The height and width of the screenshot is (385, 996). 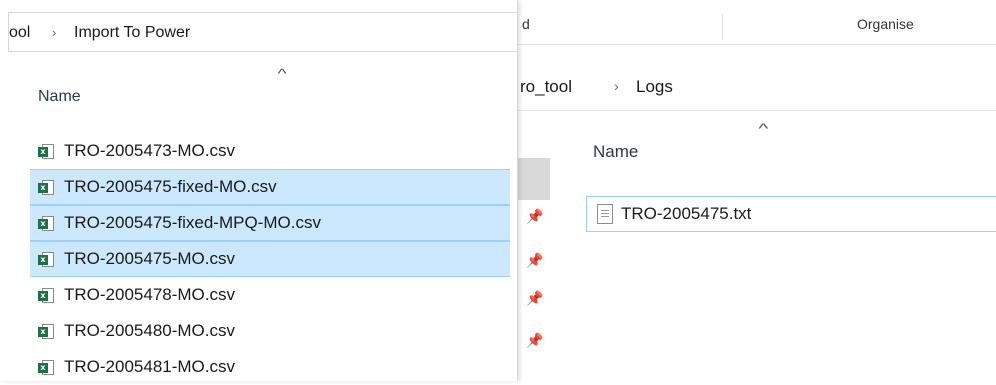 I want to click on file-name: TRO-2005475-fixed-MO.csv, so click(x=170, y=186).